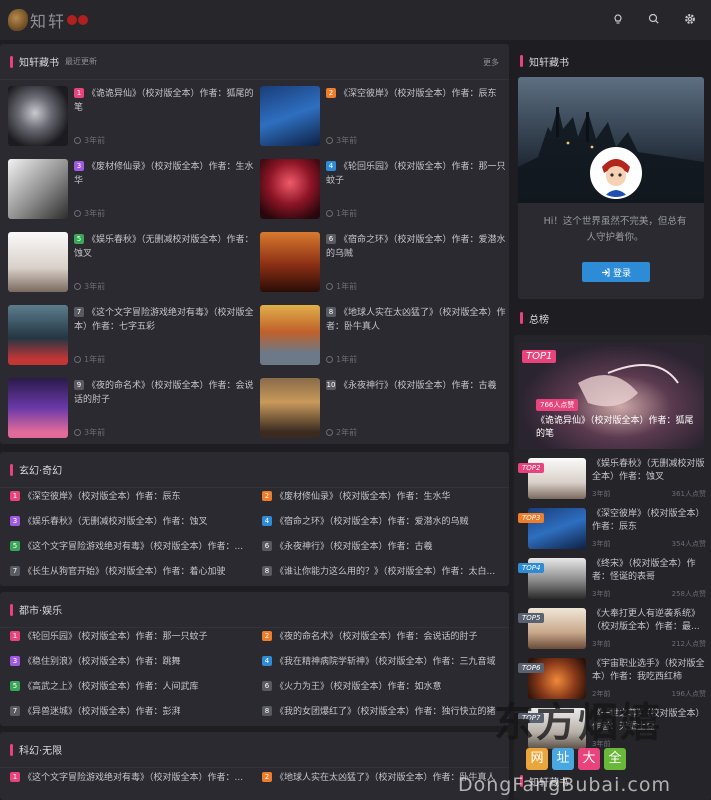 The height and width of the screenshot is (800, 711). What do you see at coordinates (385, 712) in the screenshot?
I see `list-item-text: 《我的女团爆红了》（校对版全本）作者：独行快立的猪` at bounding box center [385, 712].